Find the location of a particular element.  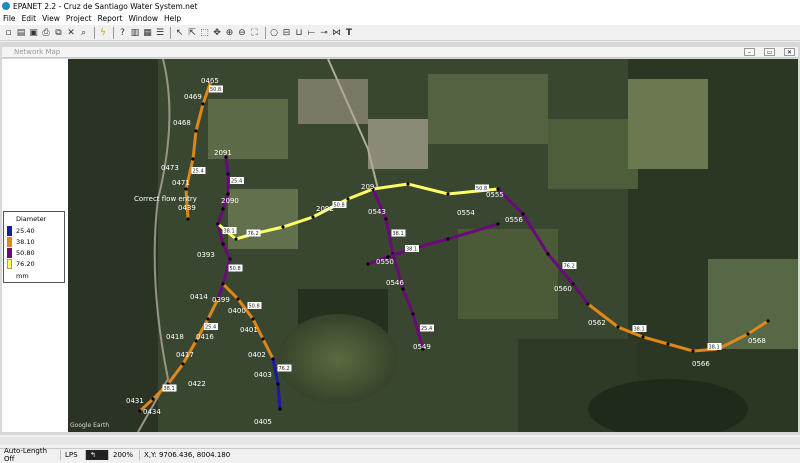

select-region-icon: ⬚ is located at coordinates (204, 32).